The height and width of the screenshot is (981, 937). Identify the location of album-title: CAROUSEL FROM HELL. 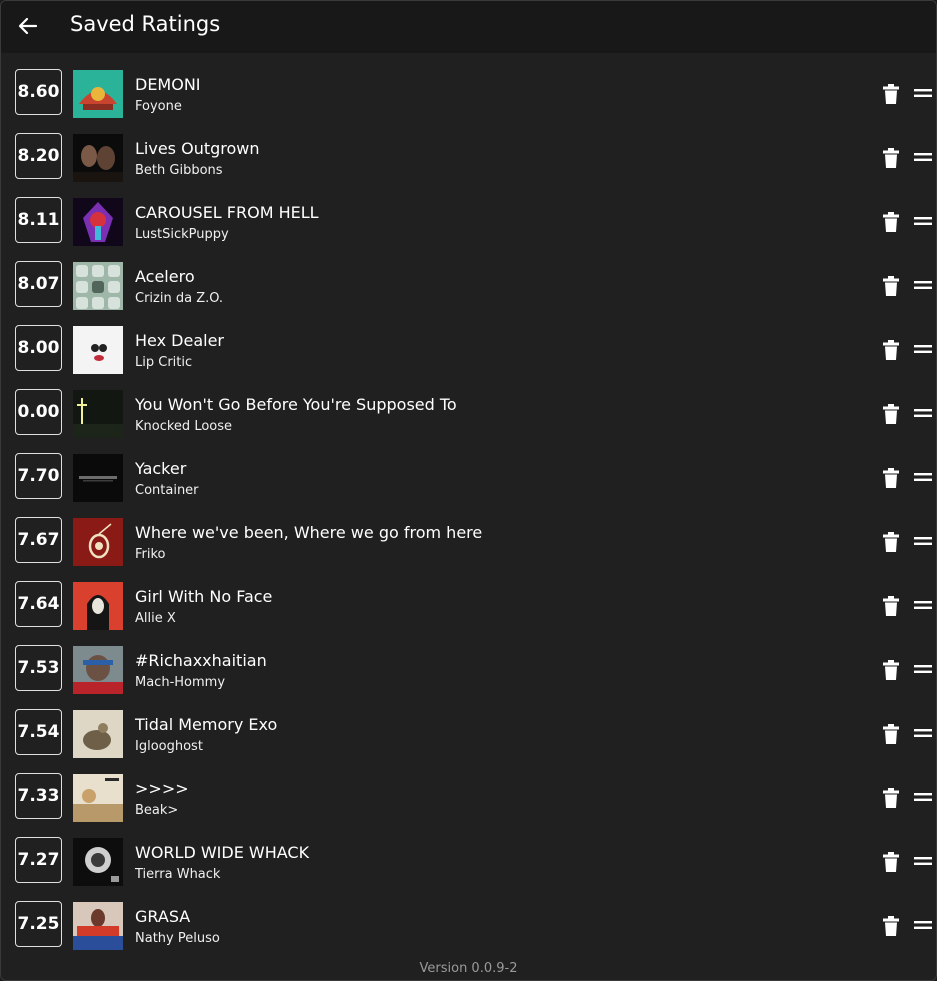
(227, 212).